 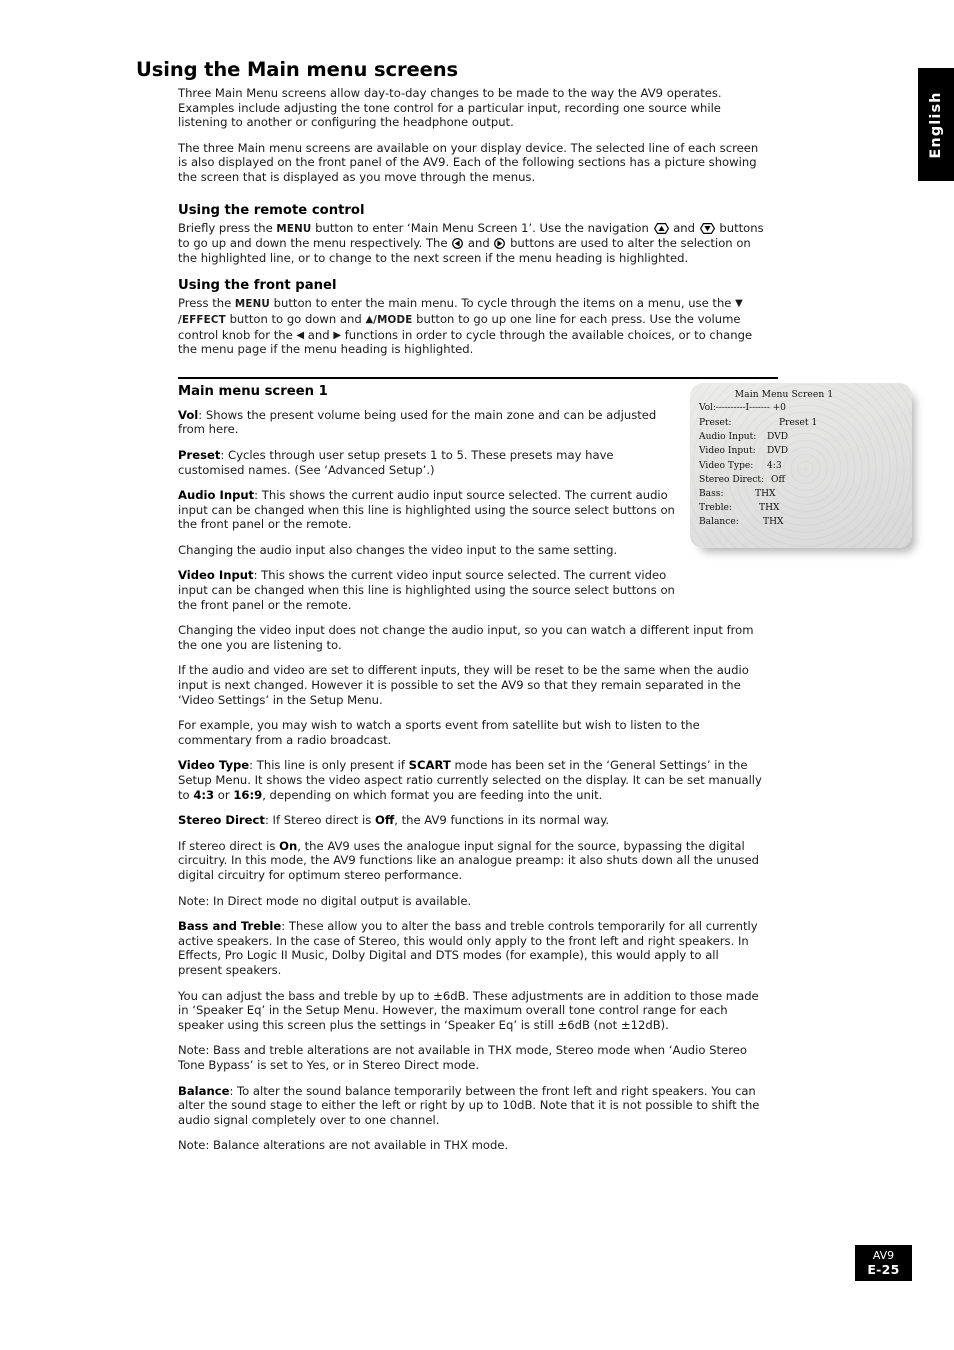 I want to click on osd-row-label: Audio Input:, so click(x=728, y=437).